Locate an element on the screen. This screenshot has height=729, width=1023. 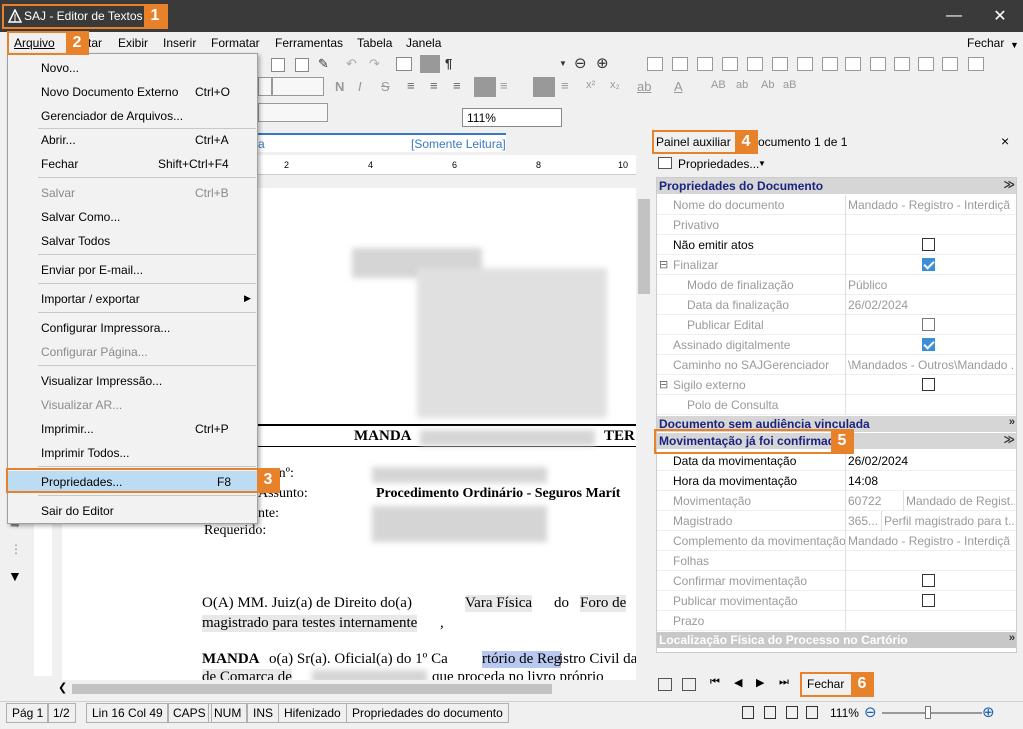
section-header-documento: Propriedades do Documento ≫ is located at coordinates (836, 186).